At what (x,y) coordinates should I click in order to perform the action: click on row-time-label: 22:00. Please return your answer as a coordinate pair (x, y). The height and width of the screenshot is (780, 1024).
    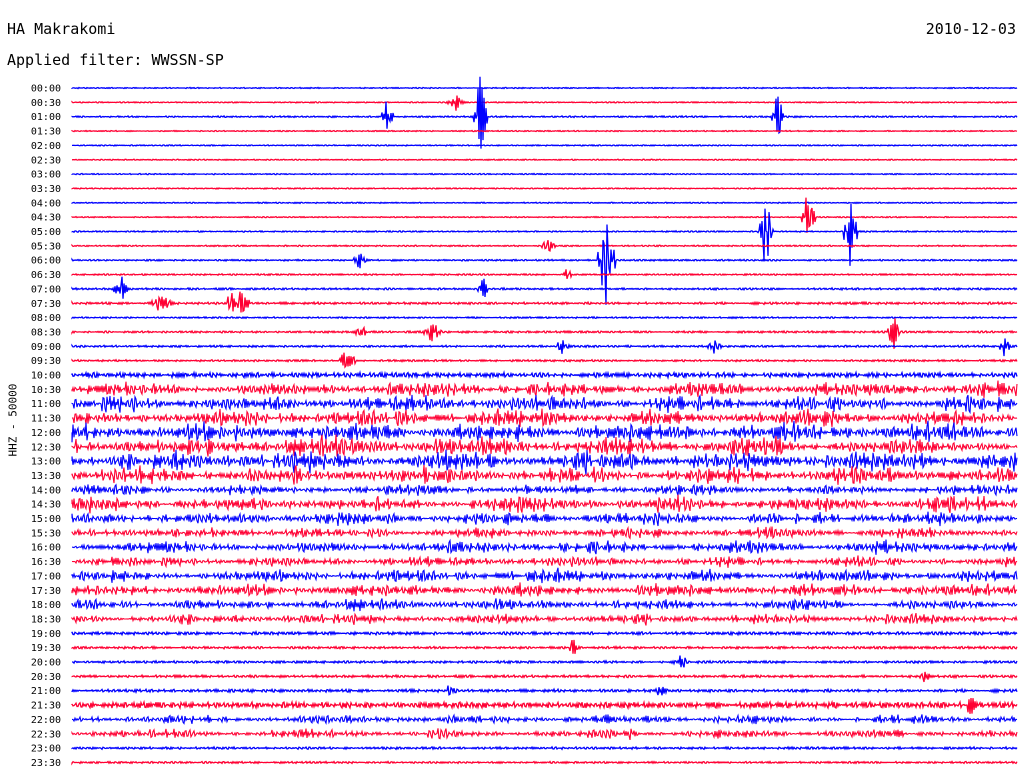
    Looking at the image, I should click on (46, 720).